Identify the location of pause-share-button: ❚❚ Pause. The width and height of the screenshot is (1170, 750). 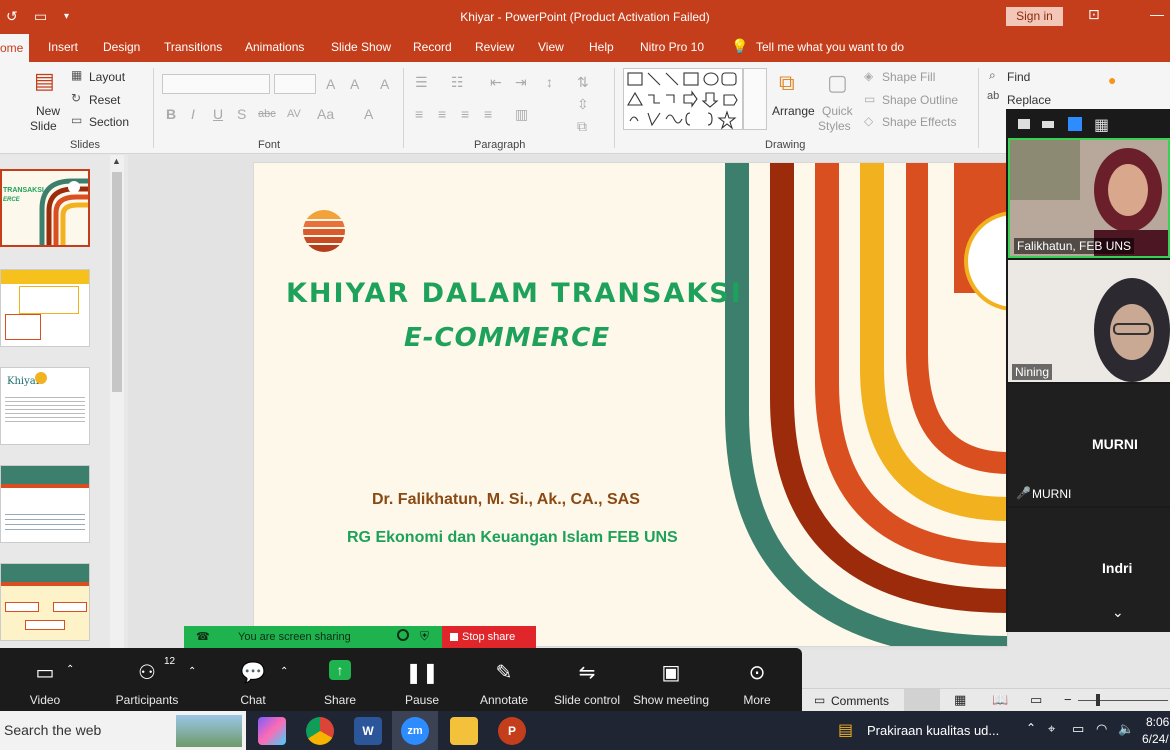
(422, 679).